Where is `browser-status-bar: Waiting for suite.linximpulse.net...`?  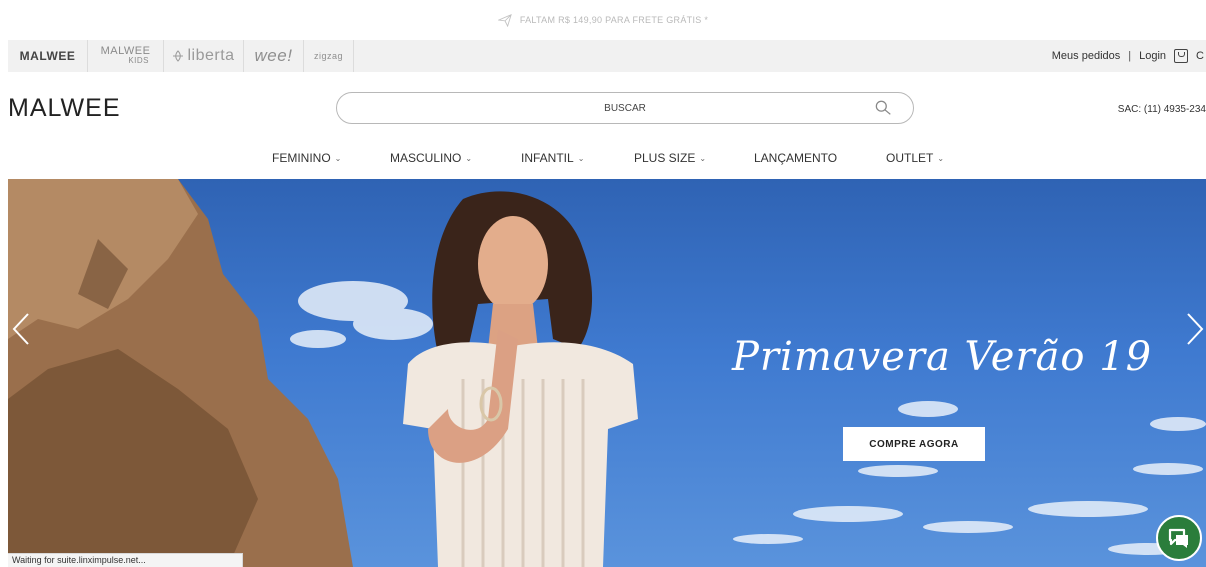 browser-status-bar: Waiting for suite.linximpulse.net... is located at coordinates (125, 560).